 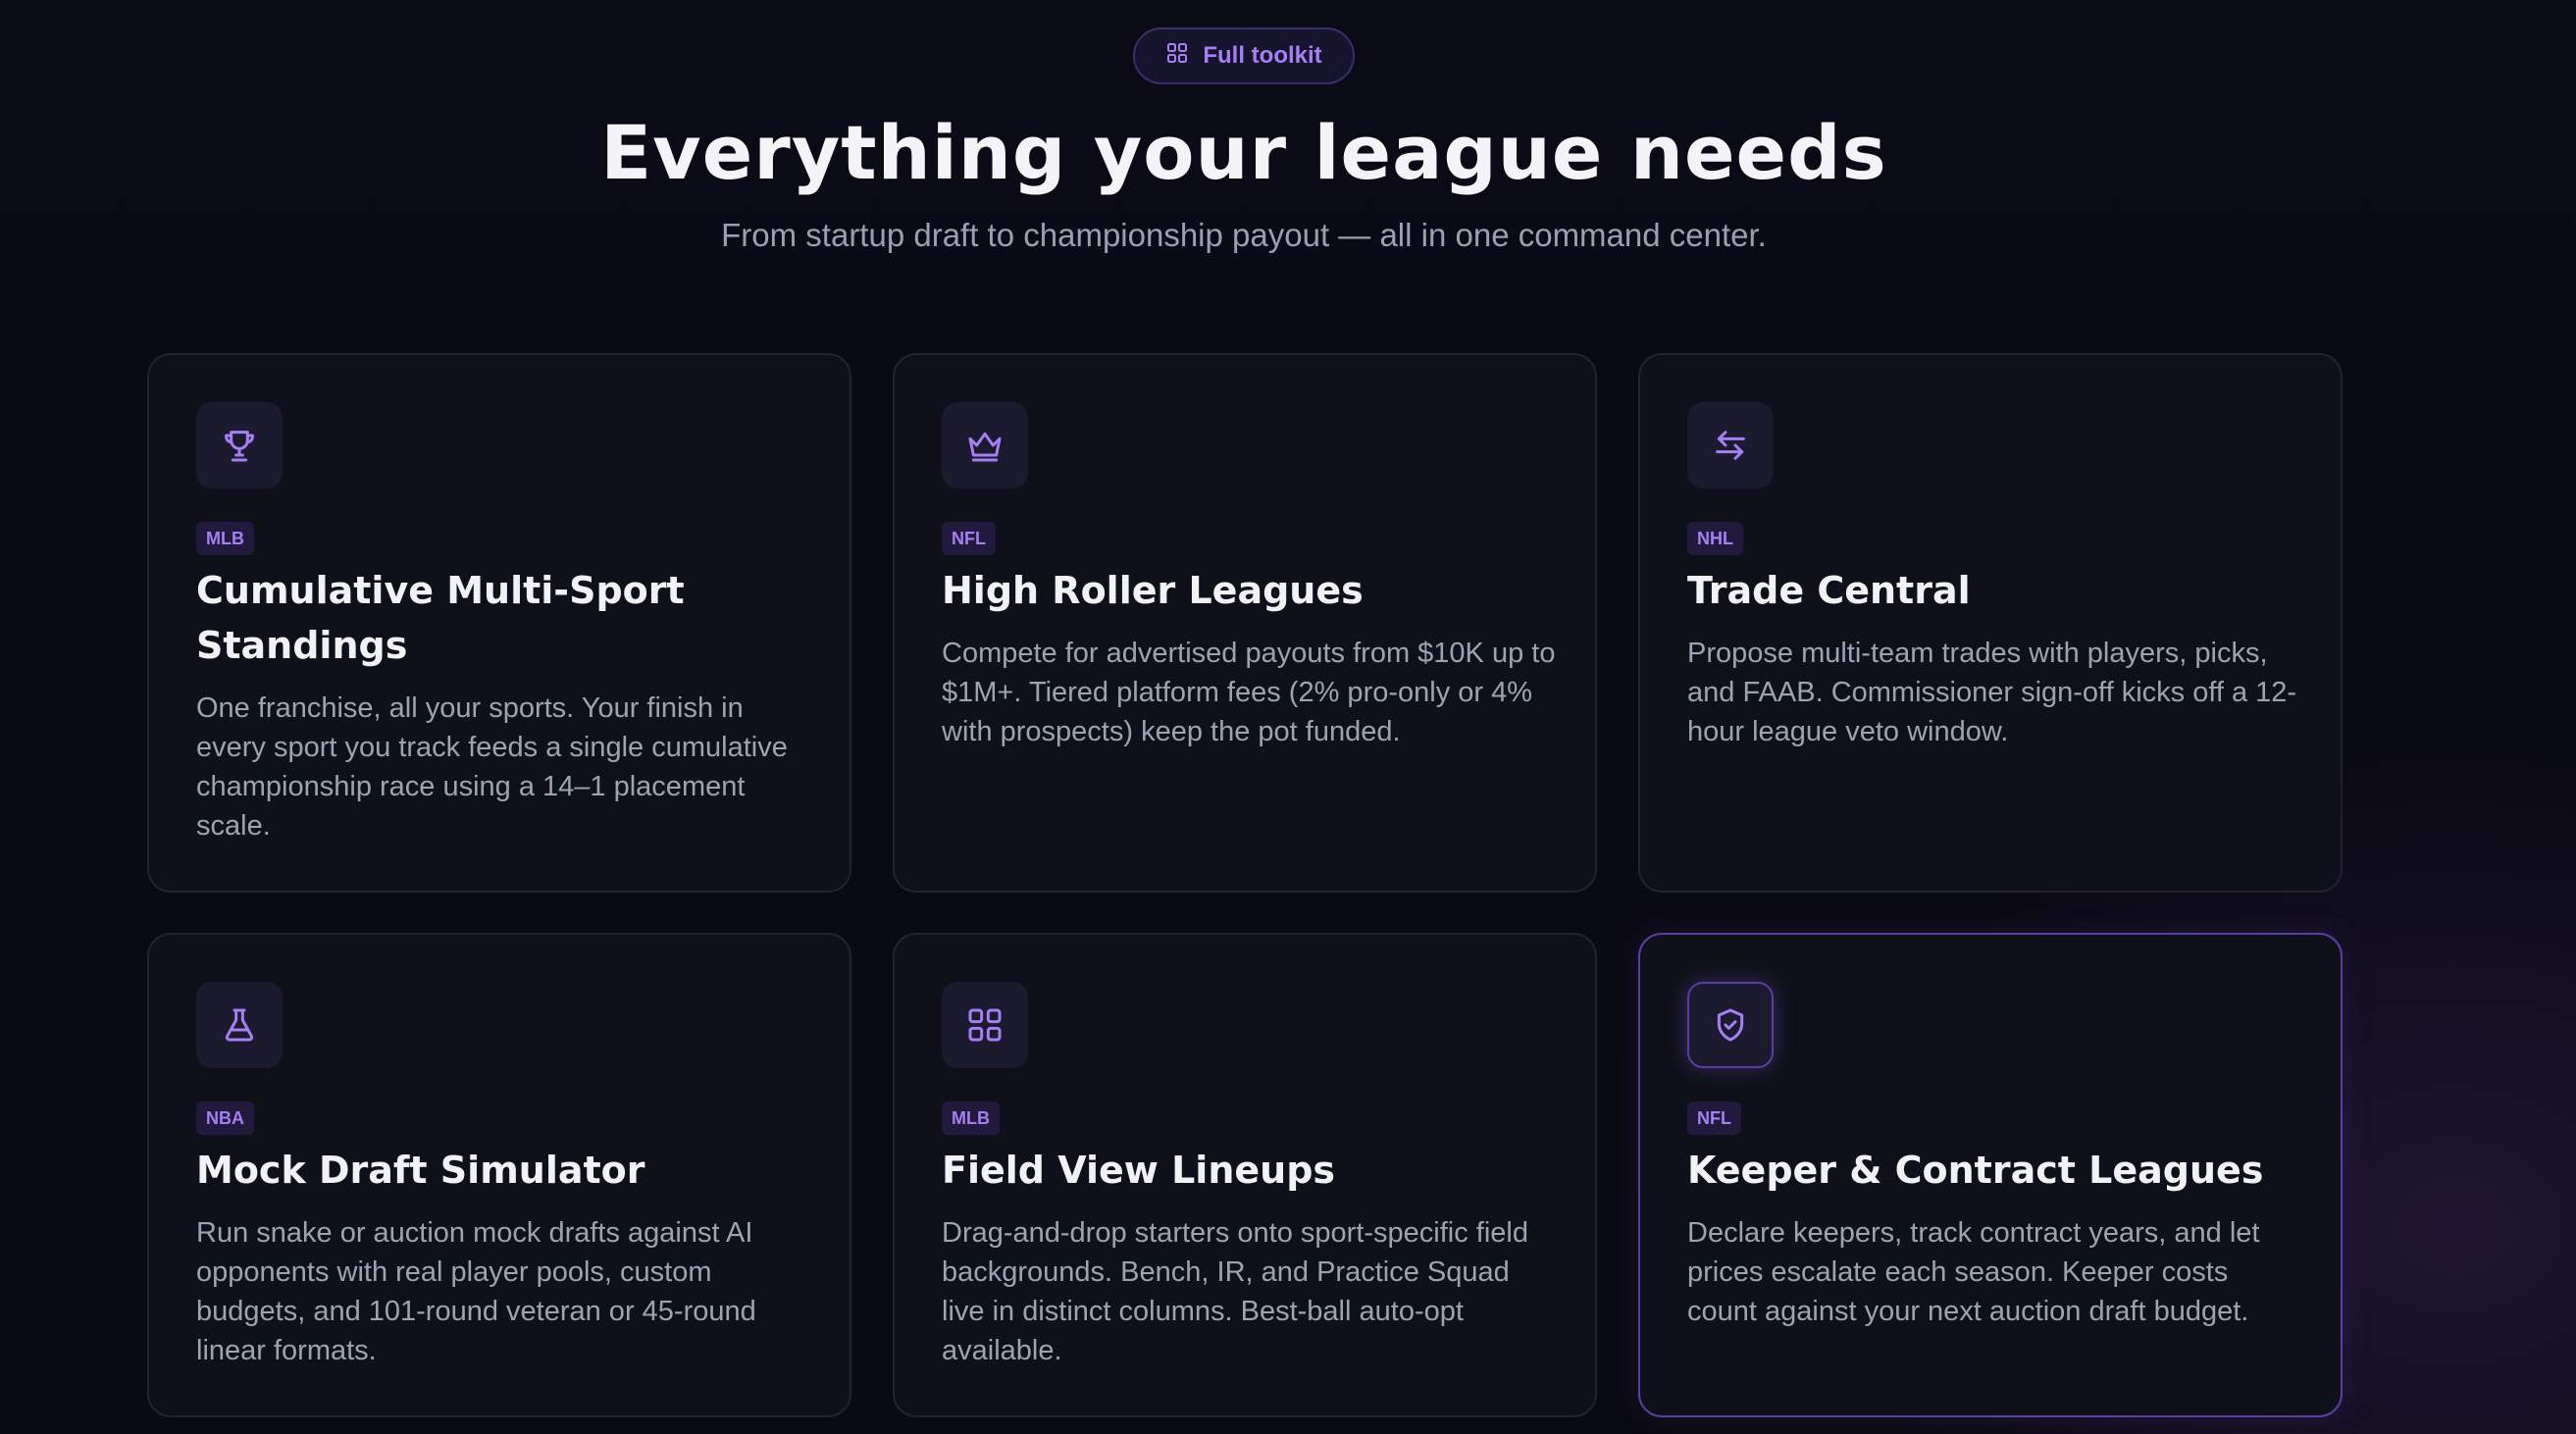 I want to click on card-title: Field View Lineups, so click(x=1139, y=1170).